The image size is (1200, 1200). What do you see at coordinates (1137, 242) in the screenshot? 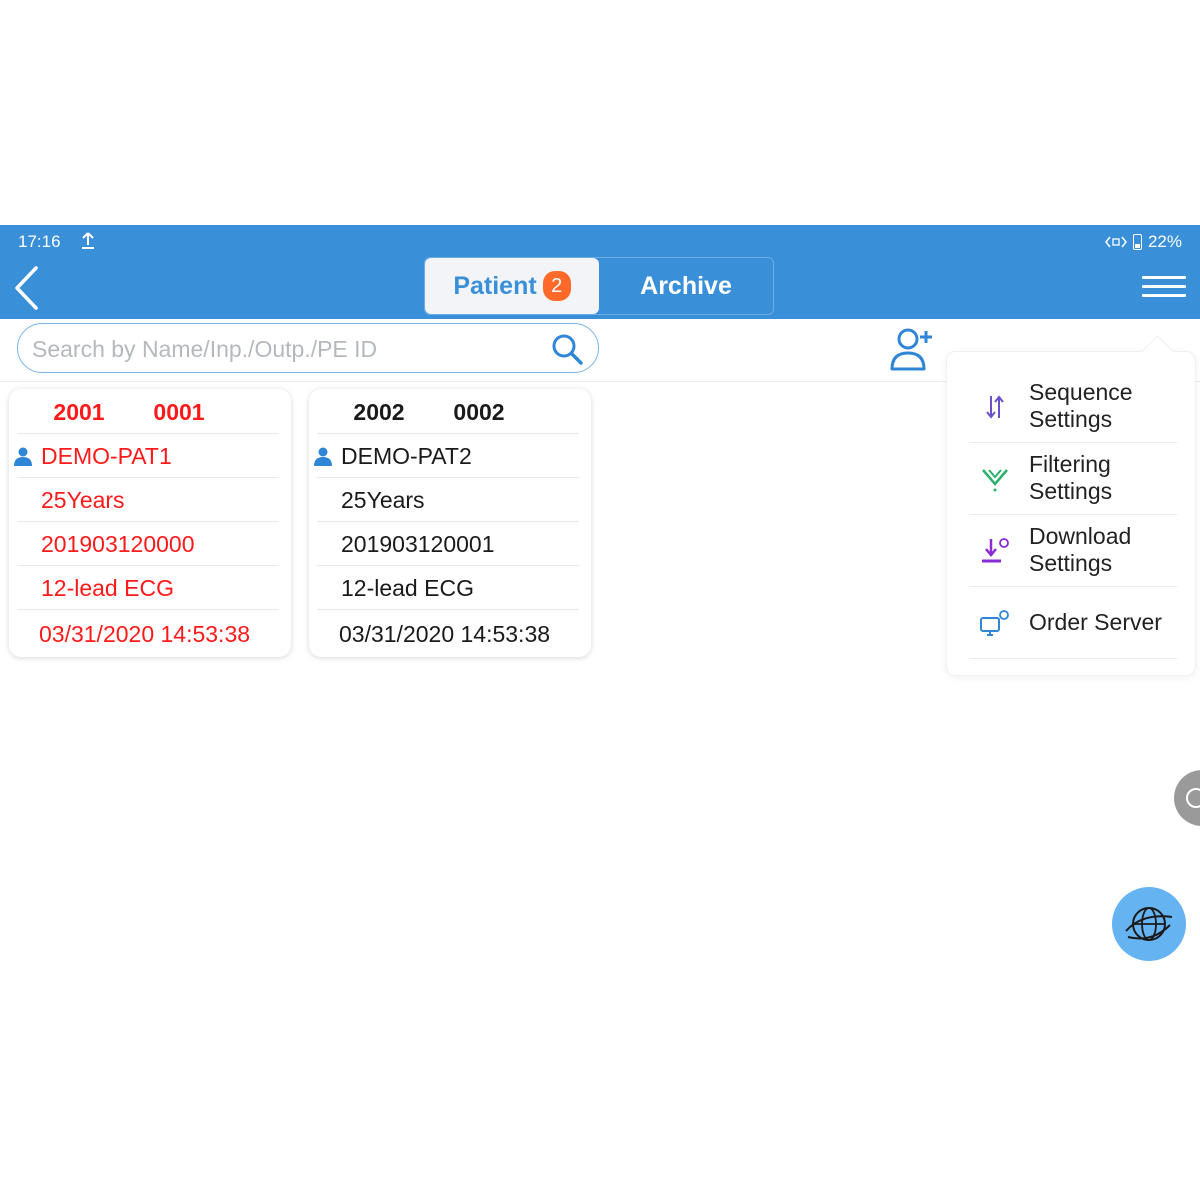
I see `battery-icon` at bounding box center [1137, 242].